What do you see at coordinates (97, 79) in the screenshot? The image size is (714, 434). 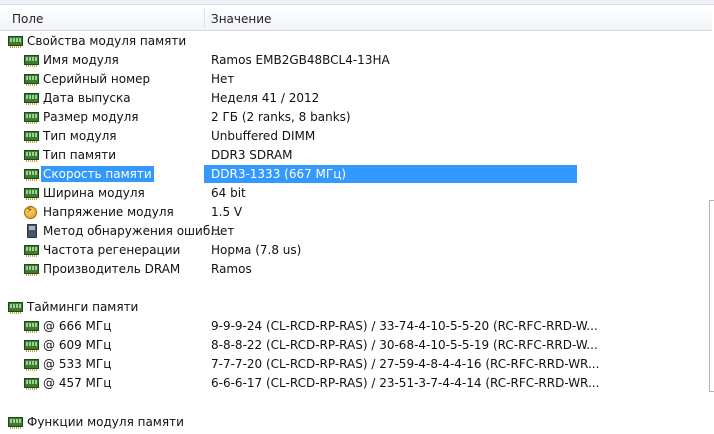 I see `item-label: Серийный номер` at bounding box center [97, 79].